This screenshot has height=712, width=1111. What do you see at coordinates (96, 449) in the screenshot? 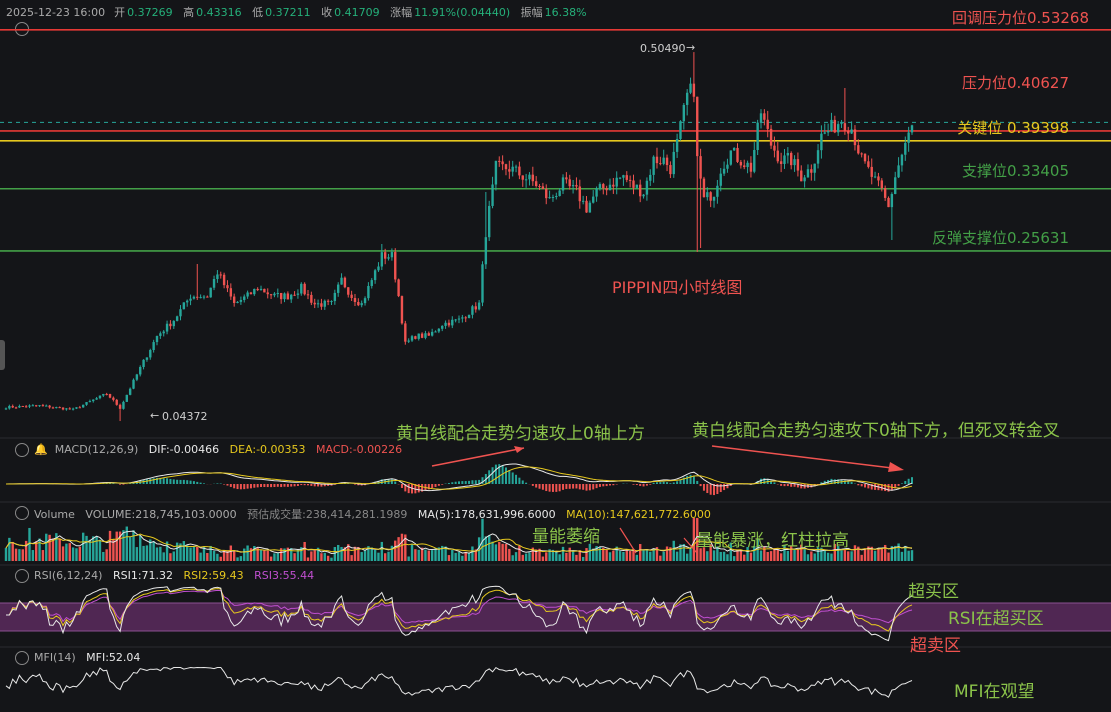
I see `macd-name: MACD(12,26,9)` at bounding box center [96, 449].